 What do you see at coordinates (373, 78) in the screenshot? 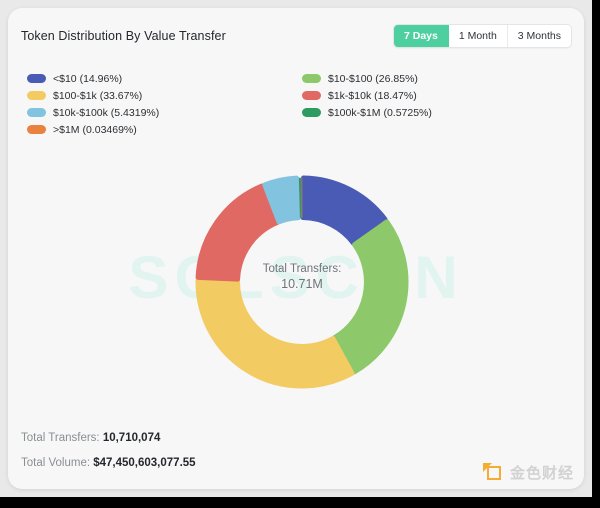
I see `legend-item-label: $10-$100 (26.85%)` at bounding box center [373, 78].